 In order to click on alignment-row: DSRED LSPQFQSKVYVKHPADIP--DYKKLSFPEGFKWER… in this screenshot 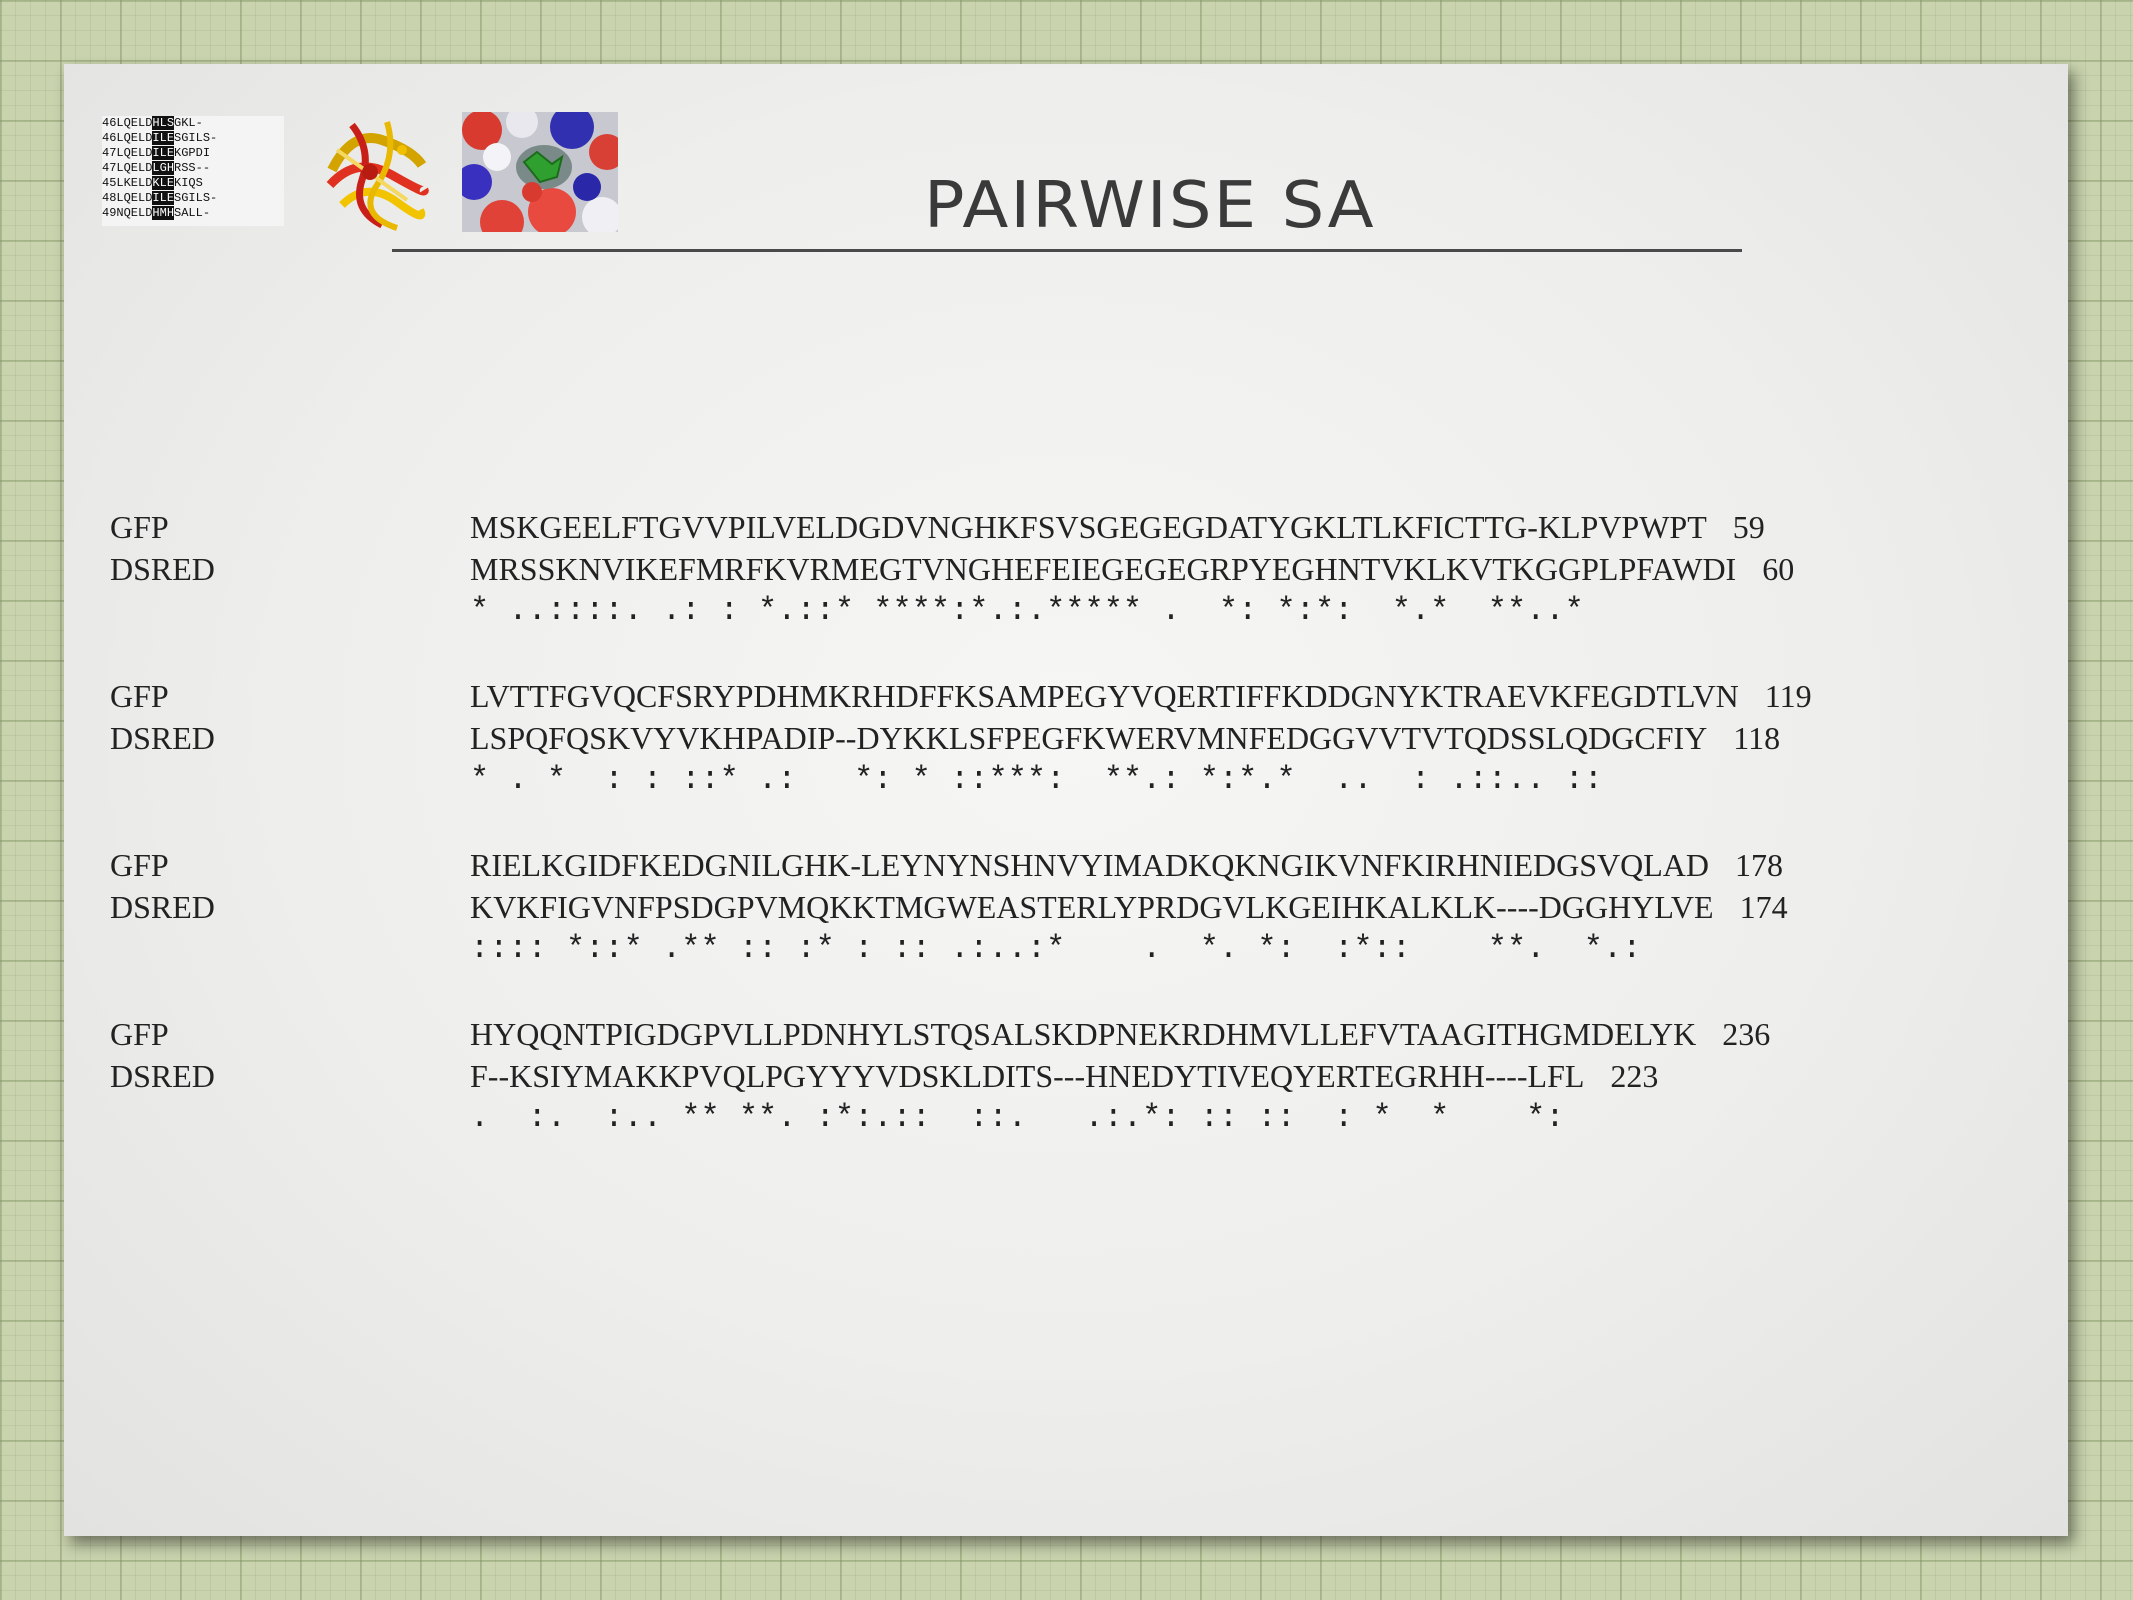, I will do `click(961, 738)`.